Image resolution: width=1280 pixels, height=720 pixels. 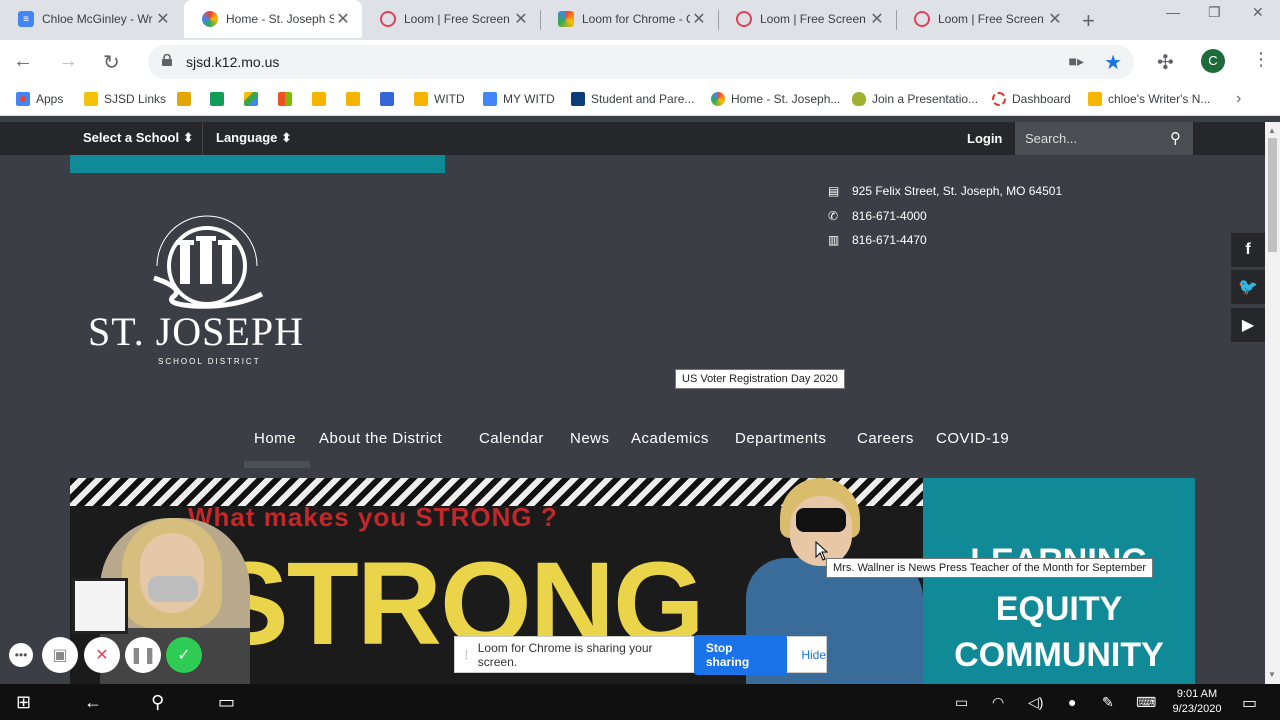 I want to click on bookmark-classroom, so click(x=220, y=99).